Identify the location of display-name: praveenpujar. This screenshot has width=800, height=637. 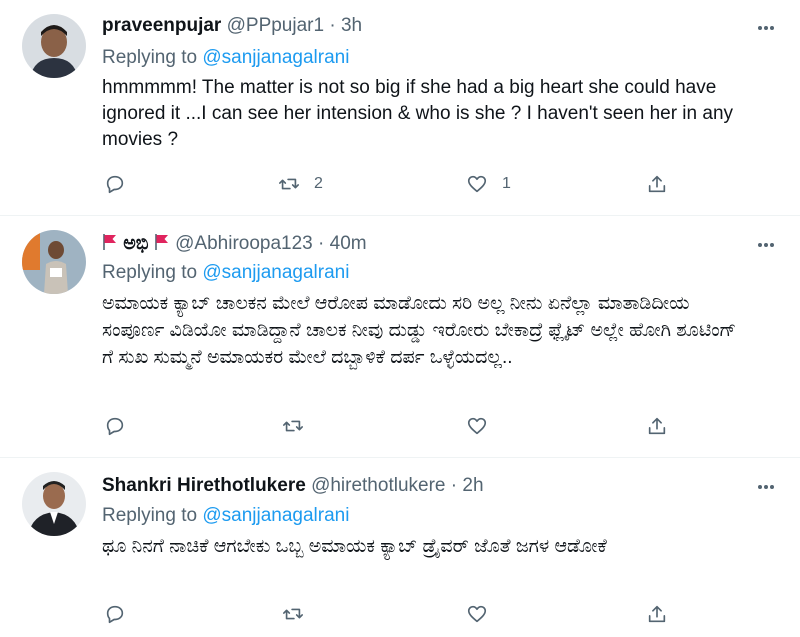
(161, 25).